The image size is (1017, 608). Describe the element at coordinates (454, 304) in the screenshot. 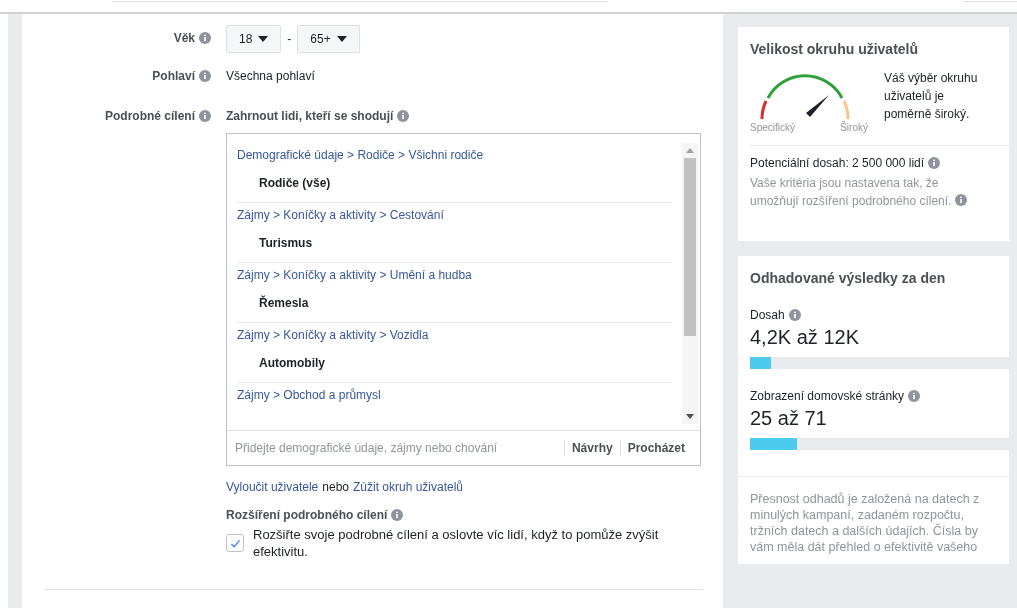

I see `targeting-item: Řemesla` at that location.